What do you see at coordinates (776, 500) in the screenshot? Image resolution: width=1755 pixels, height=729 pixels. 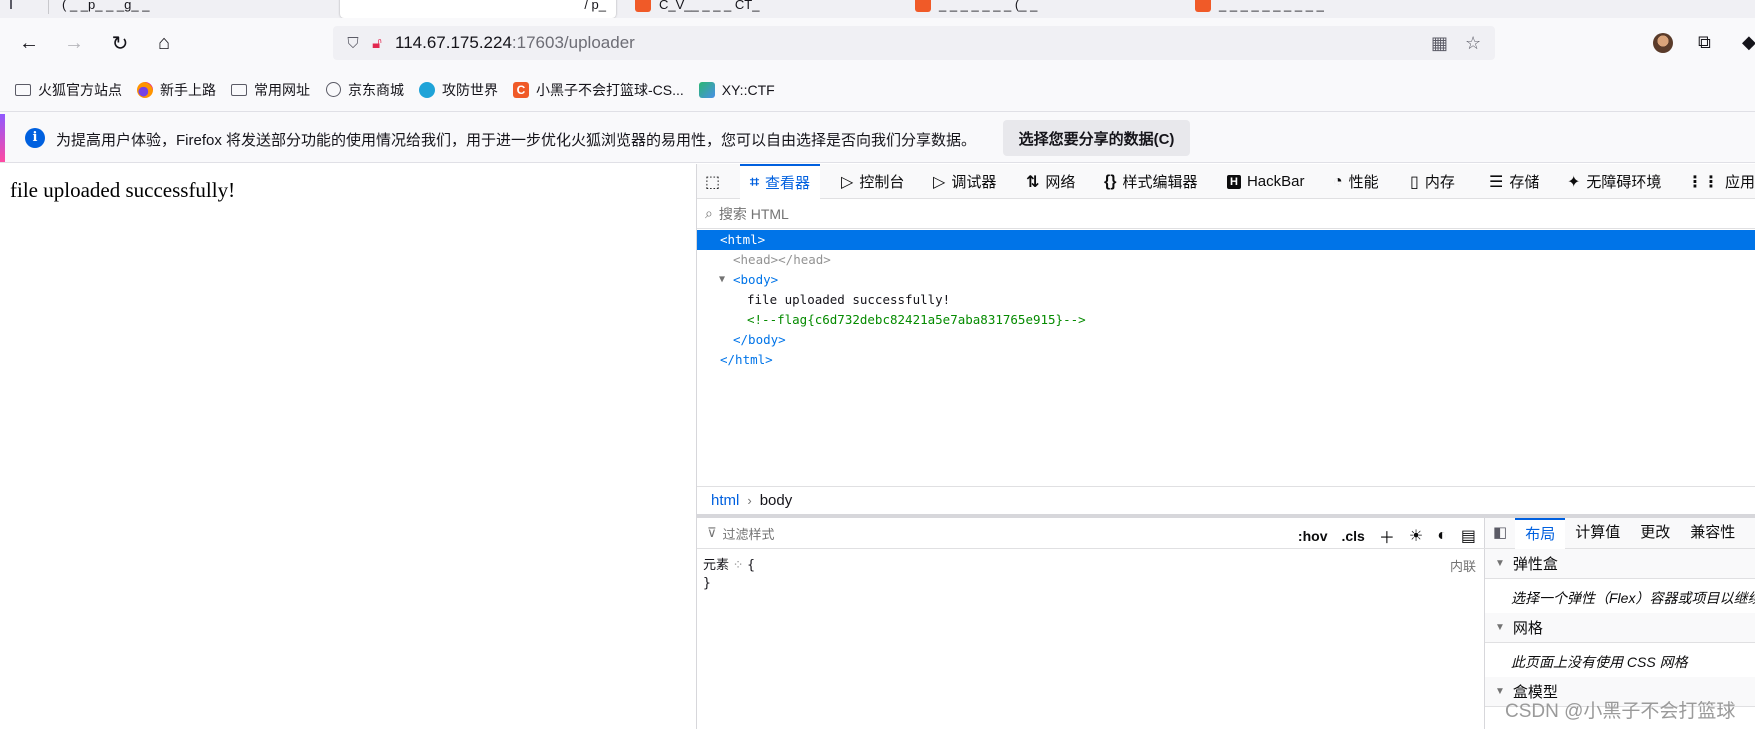 I see `breadcrumb-body: body` at bounding box center [776, 500].